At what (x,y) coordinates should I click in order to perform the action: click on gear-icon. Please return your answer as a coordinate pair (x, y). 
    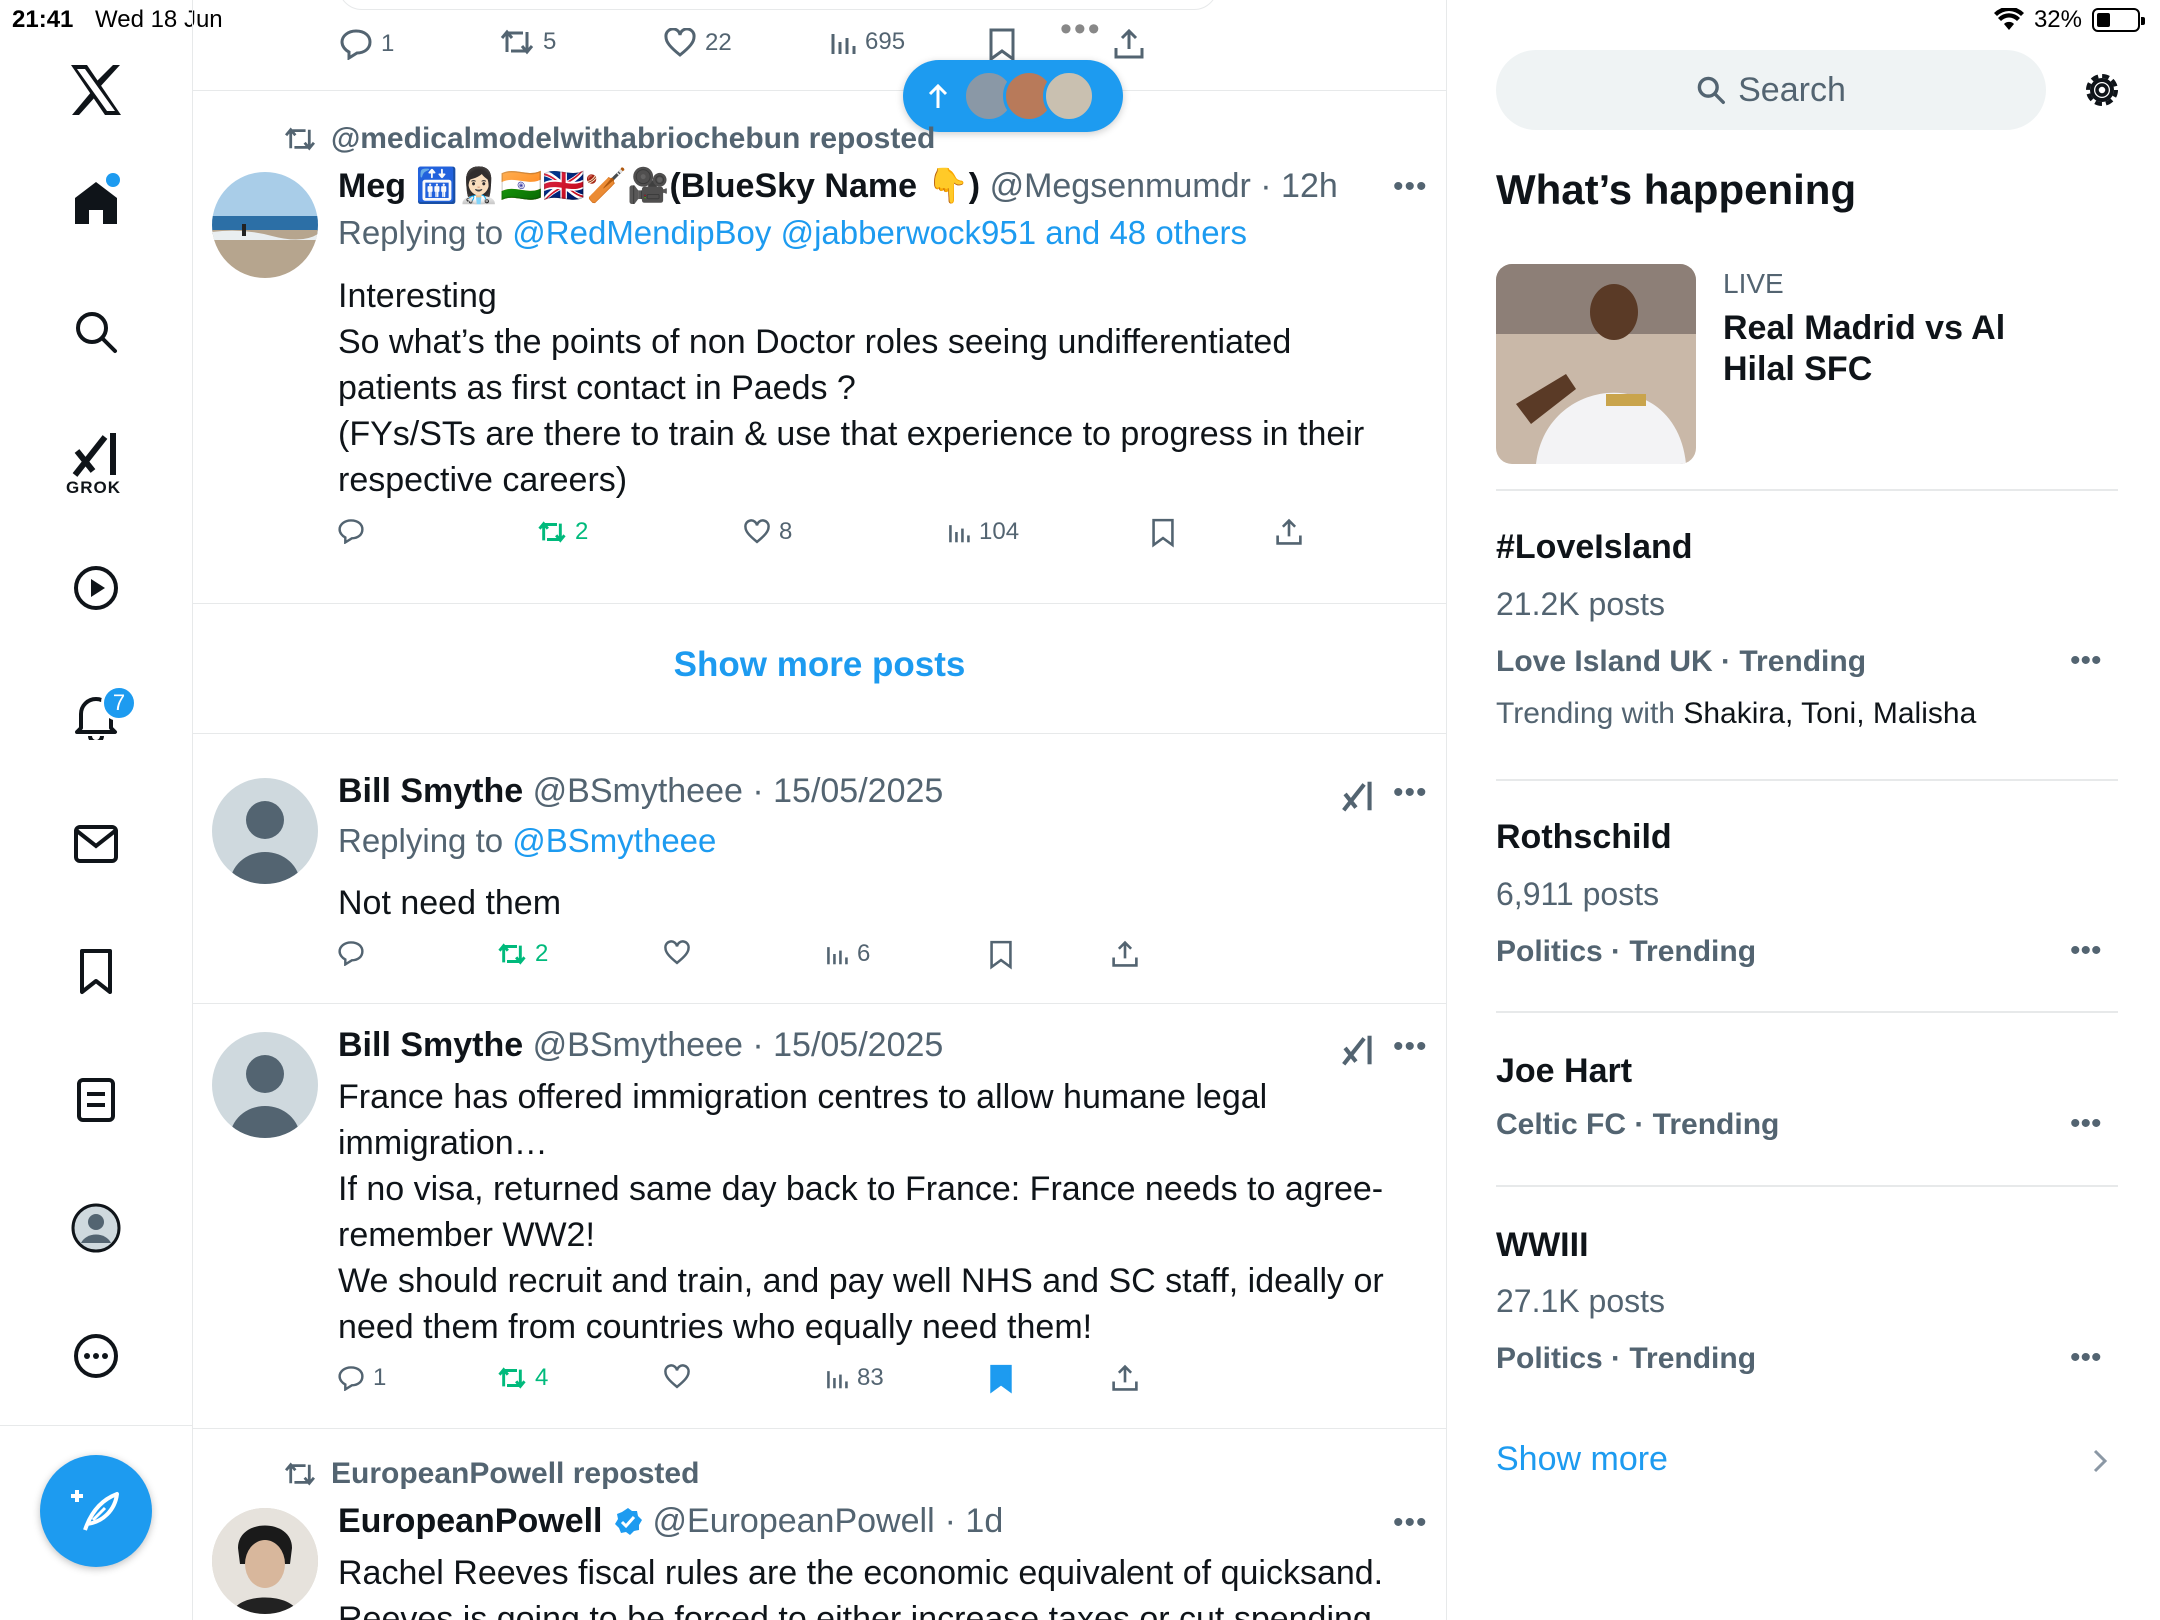
    Looking at the image, I should click on (2102, 90).